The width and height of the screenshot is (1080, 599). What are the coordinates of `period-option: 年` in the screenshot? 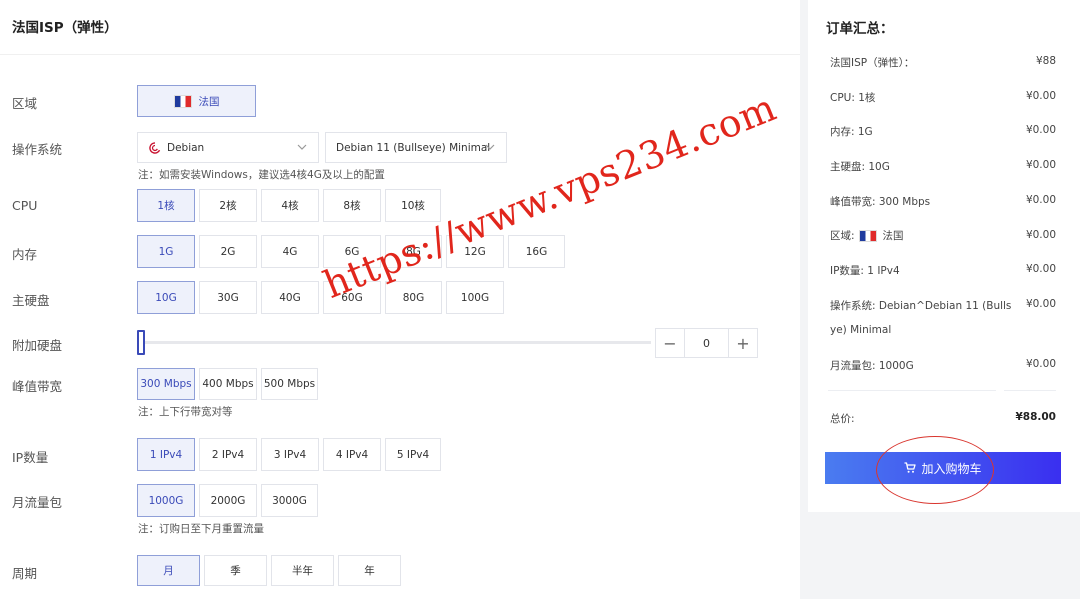 It's located at (369, 570).